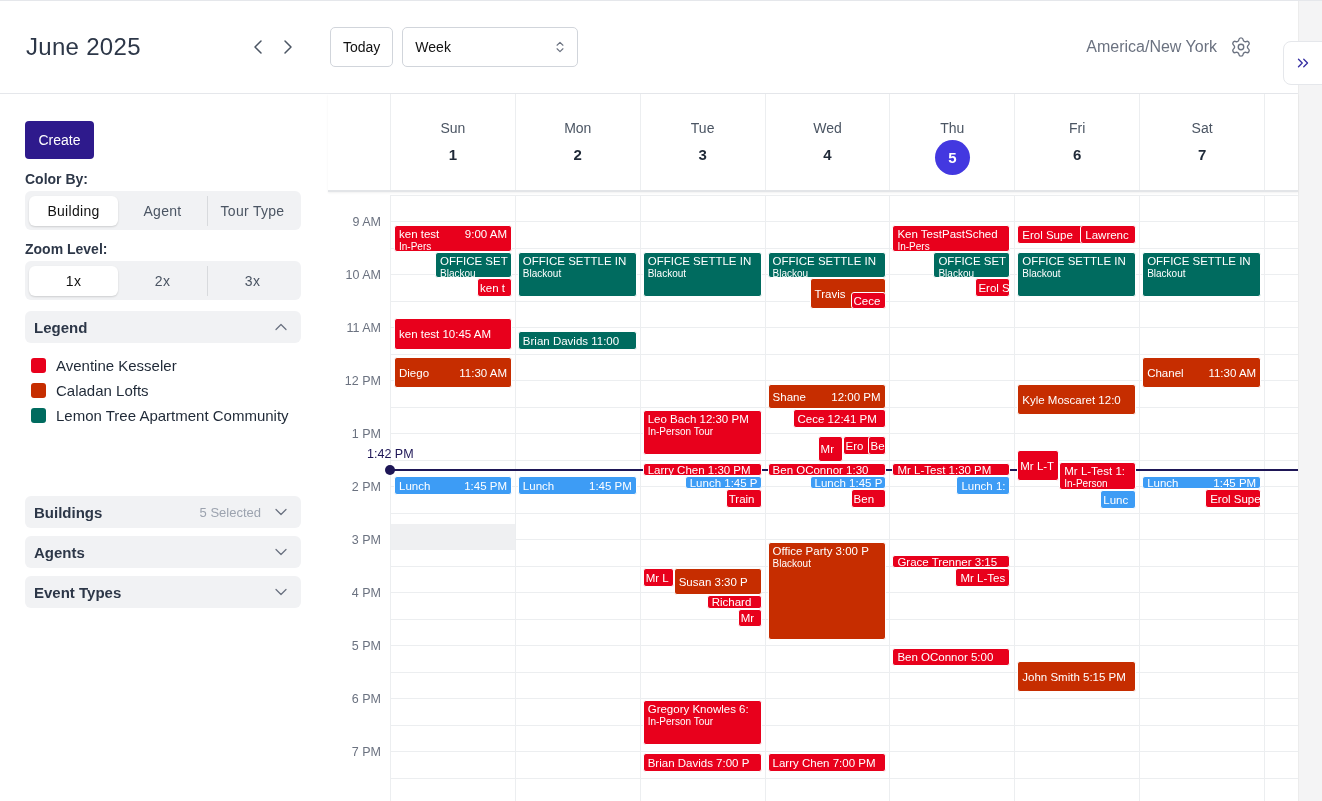 The width and height of the screenshot is (1322, 801). I want to click on segment-option: 3x, so click(252, 280).